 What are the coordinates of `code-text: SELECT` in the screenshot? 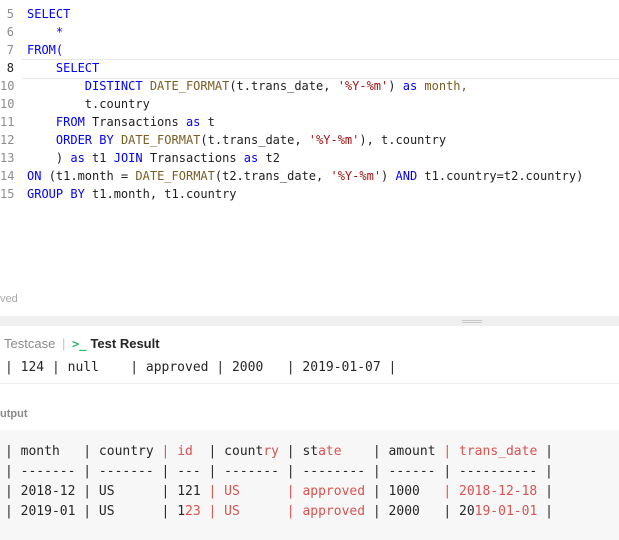 It's located at (48, 14).